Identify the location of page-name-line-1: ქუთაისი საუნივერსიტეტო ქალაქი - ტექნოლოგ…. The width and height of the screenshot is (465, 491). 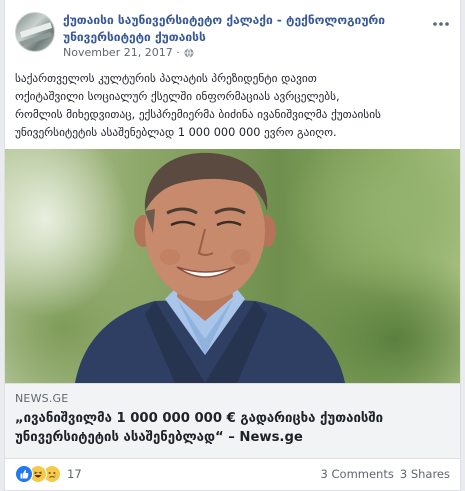
(238, 20).